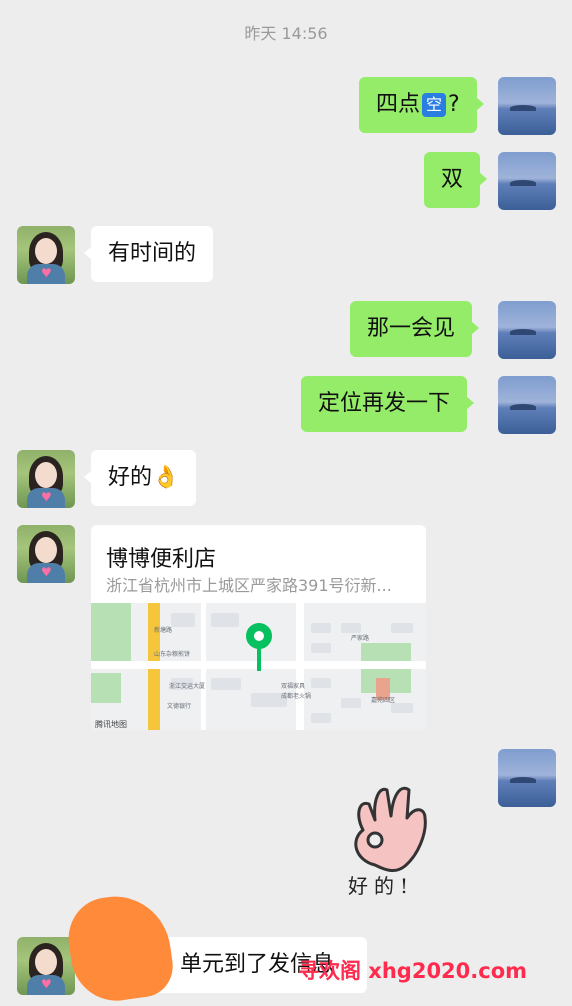  I want to click on map-label: 文德银行, so click(179, 706).